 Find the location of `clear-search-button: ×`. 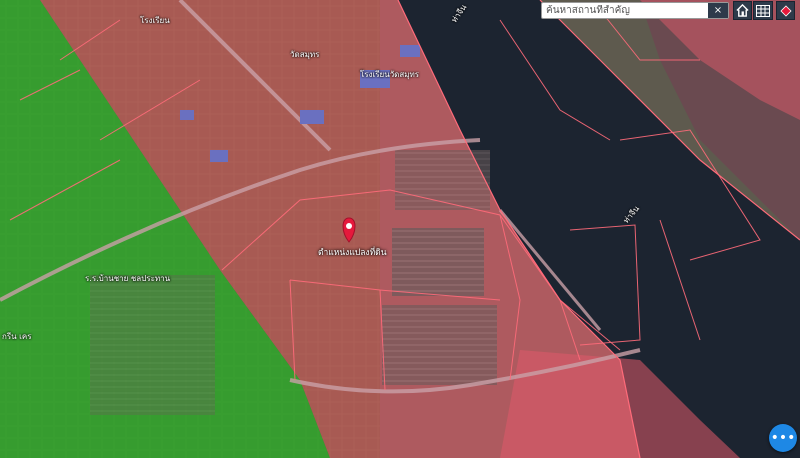

clear-search-button: × is located at coordinates (718, 10).